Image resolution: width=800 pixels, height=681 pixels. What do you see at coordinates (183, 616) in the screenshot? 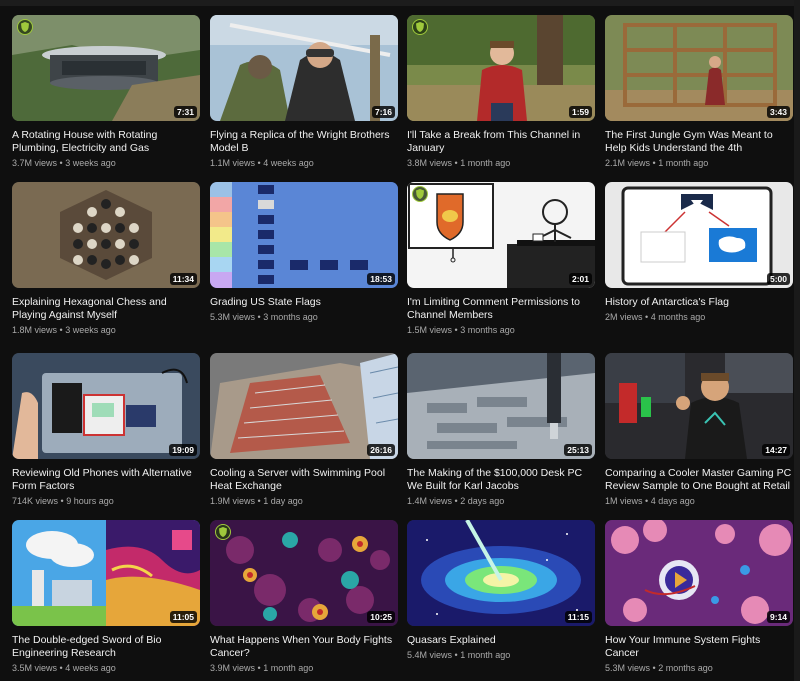
I see `video-duration: 11:05` at bounding box center [183, 616].